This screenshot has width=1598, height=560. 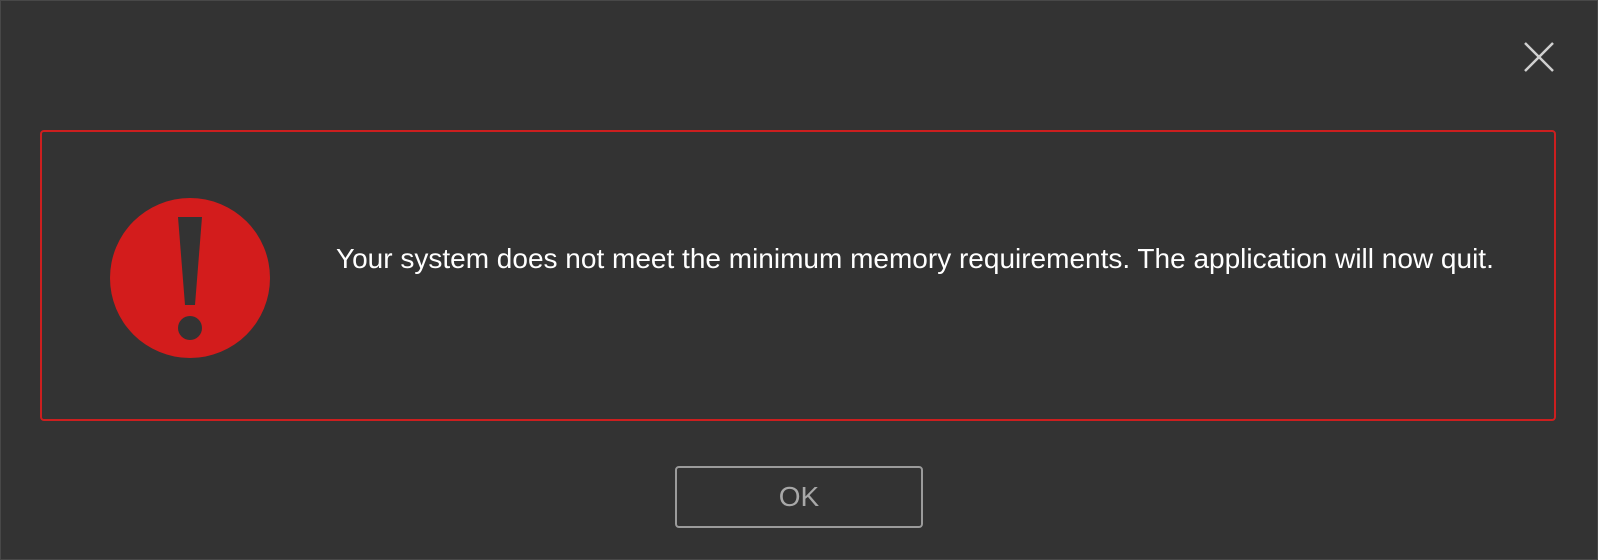 I want to click on close-icon, so click(x=1539, y=57).